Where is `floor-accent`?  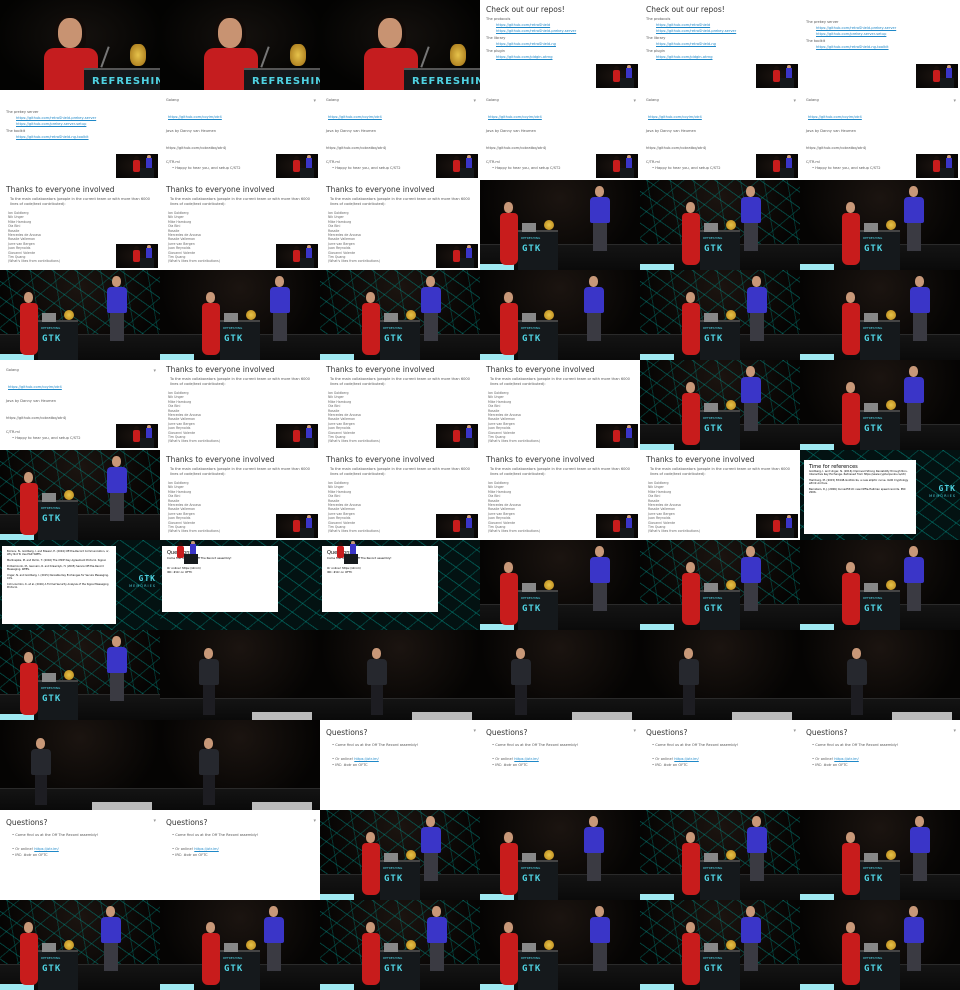
floor-accent is located at coordinates (657, 987).